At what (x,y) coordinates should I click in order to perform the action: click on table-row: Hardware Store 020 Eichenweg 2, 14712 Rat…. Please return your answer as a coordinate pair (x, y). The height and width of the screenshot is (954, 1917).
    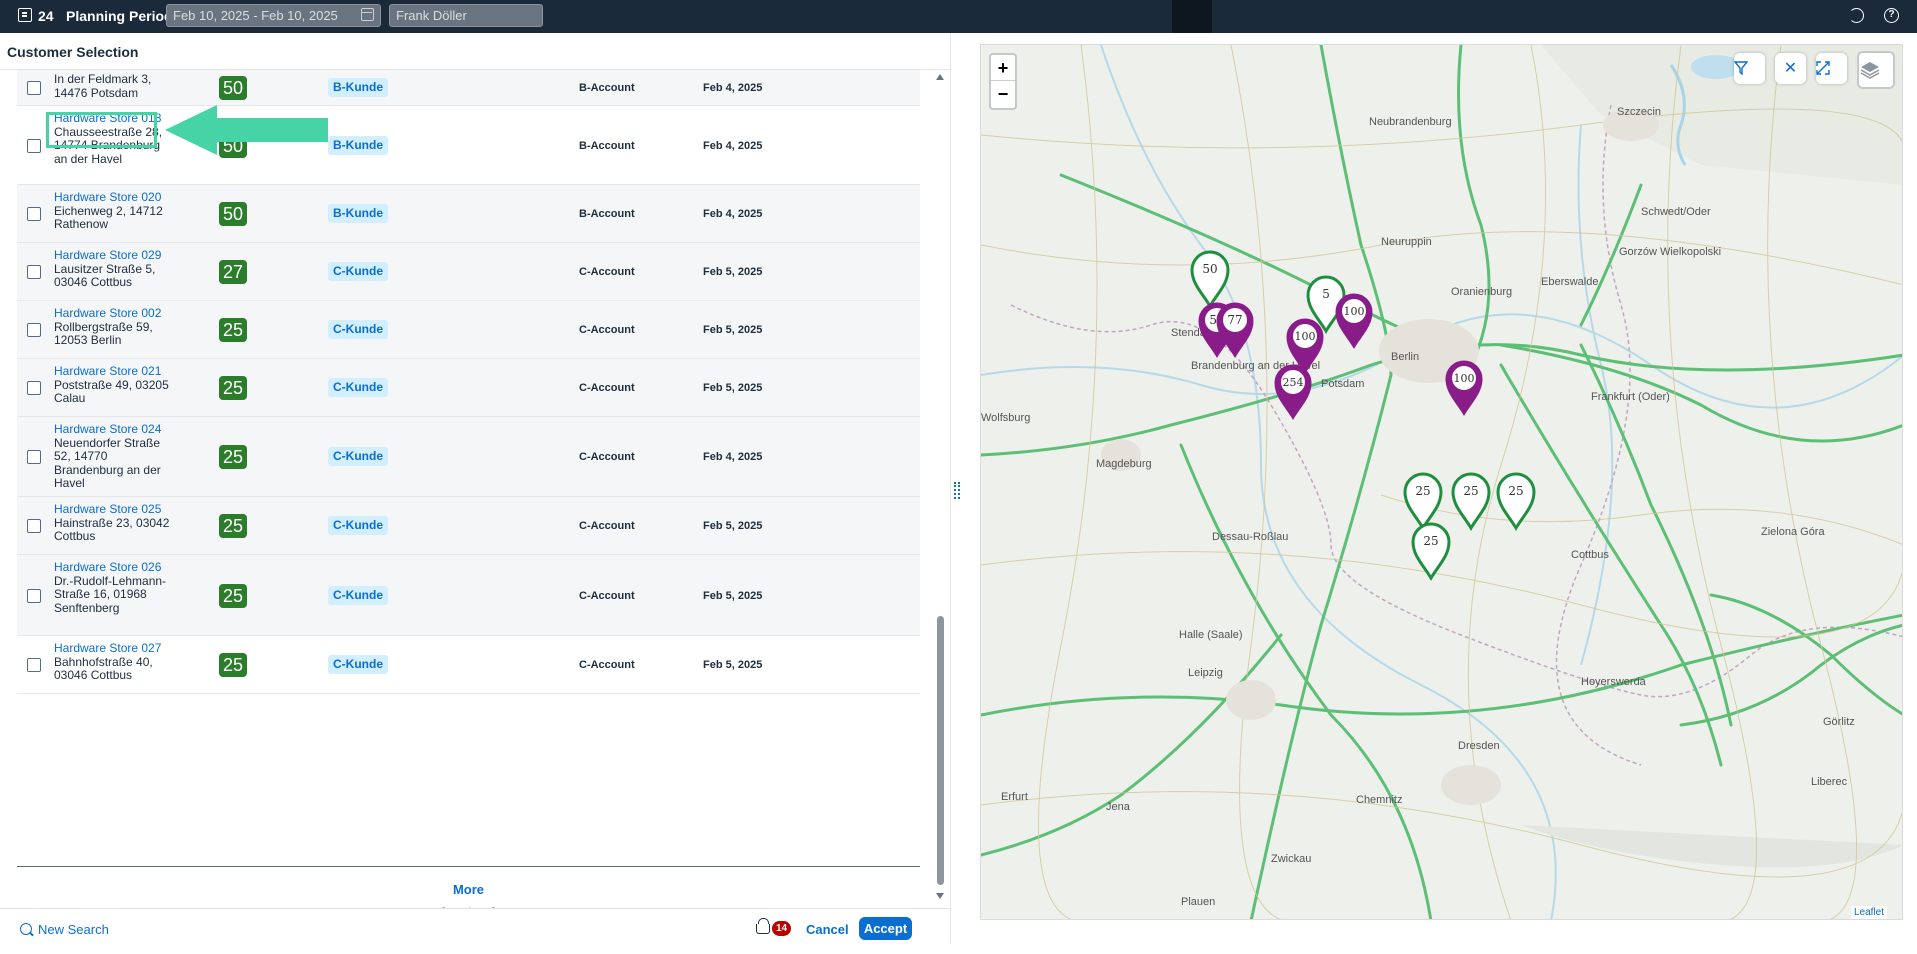
    Looking at the image, I should click on (468, 214).